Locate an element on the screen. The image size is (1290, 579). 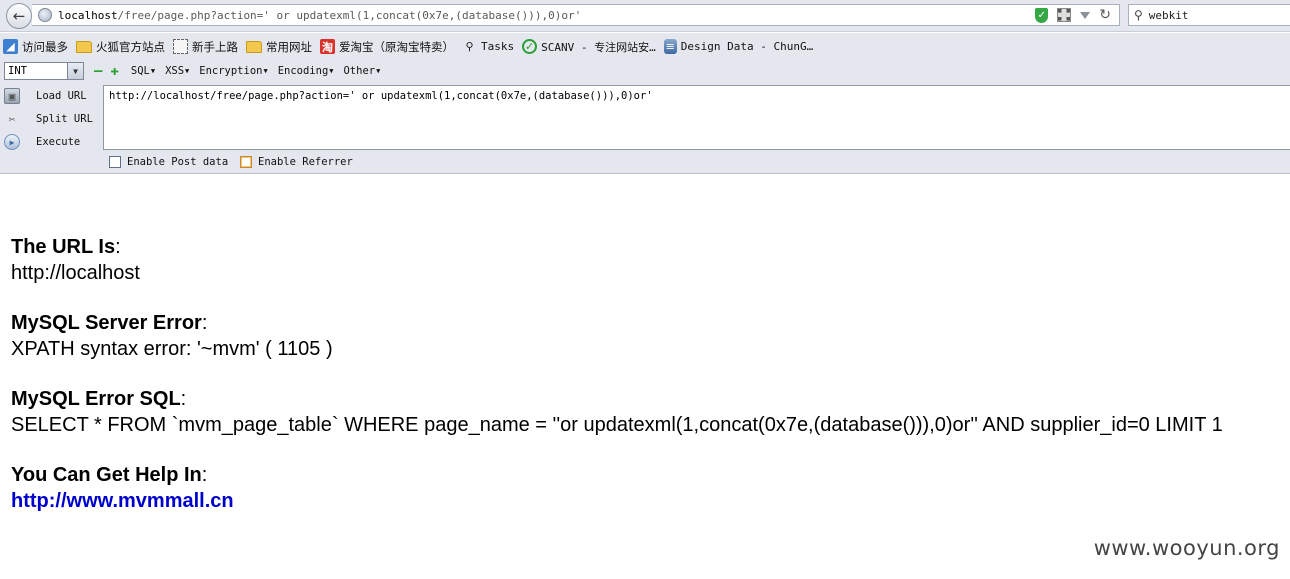
execute-label: Execute is located at coordinates (58, 142).